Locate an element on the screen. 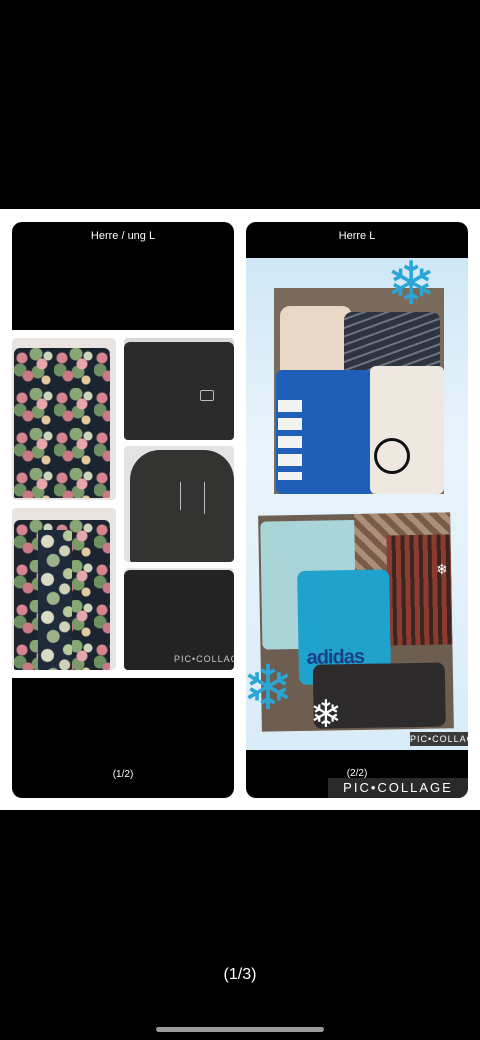 This screenshot has width=480, height=1040. card-header: Herre / ung L is located at coordinates (123, 276).